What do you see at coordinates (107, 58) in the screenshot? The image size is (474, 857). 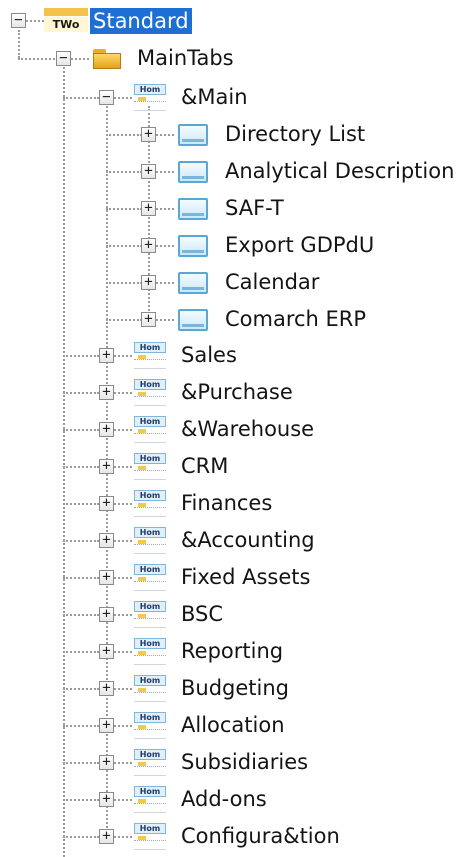 I see `folder-icon` at bounding box center [107, 58].